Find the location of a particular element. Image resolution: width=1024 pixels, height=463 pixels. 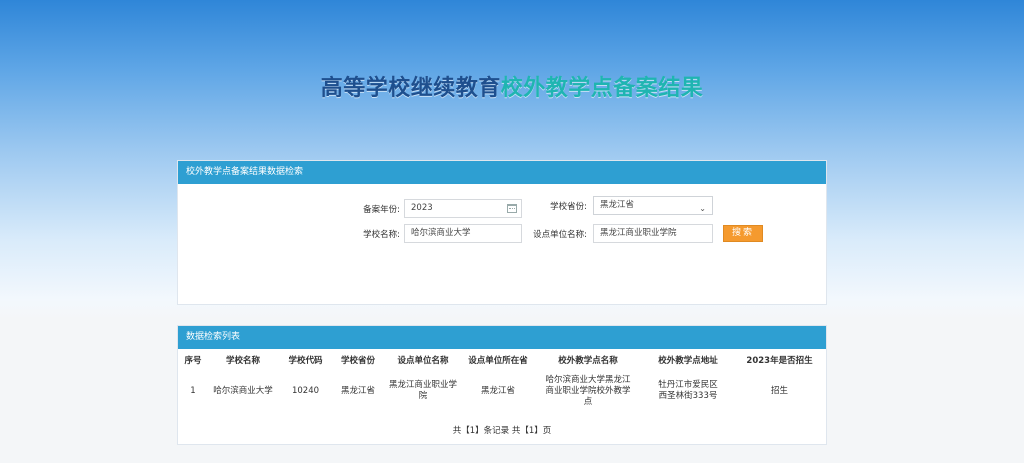

column-header: 学校名称 is located at coordinates (242, 361).